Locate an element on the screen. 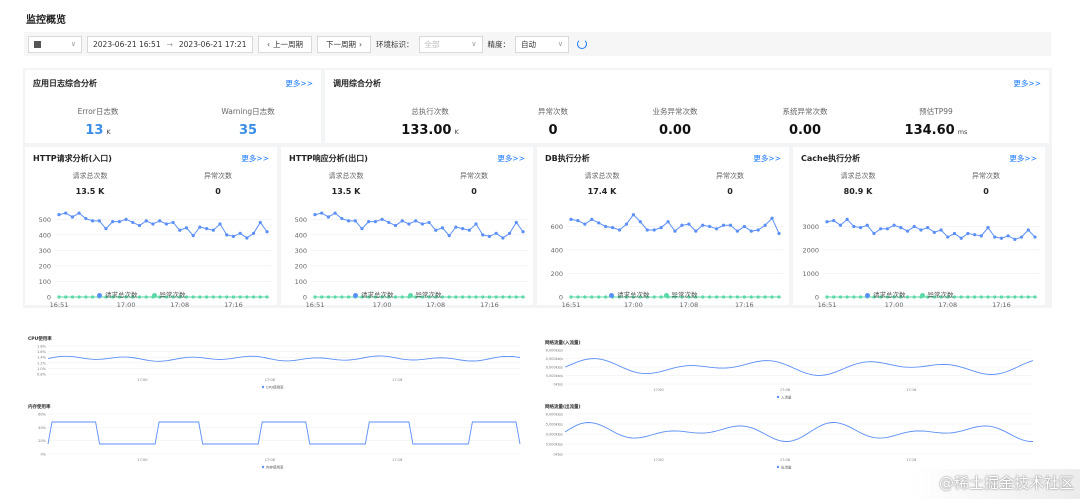 This screenshot has height=499, width=1080. legend-label: 出流量 is located at coordinates (786, 467).